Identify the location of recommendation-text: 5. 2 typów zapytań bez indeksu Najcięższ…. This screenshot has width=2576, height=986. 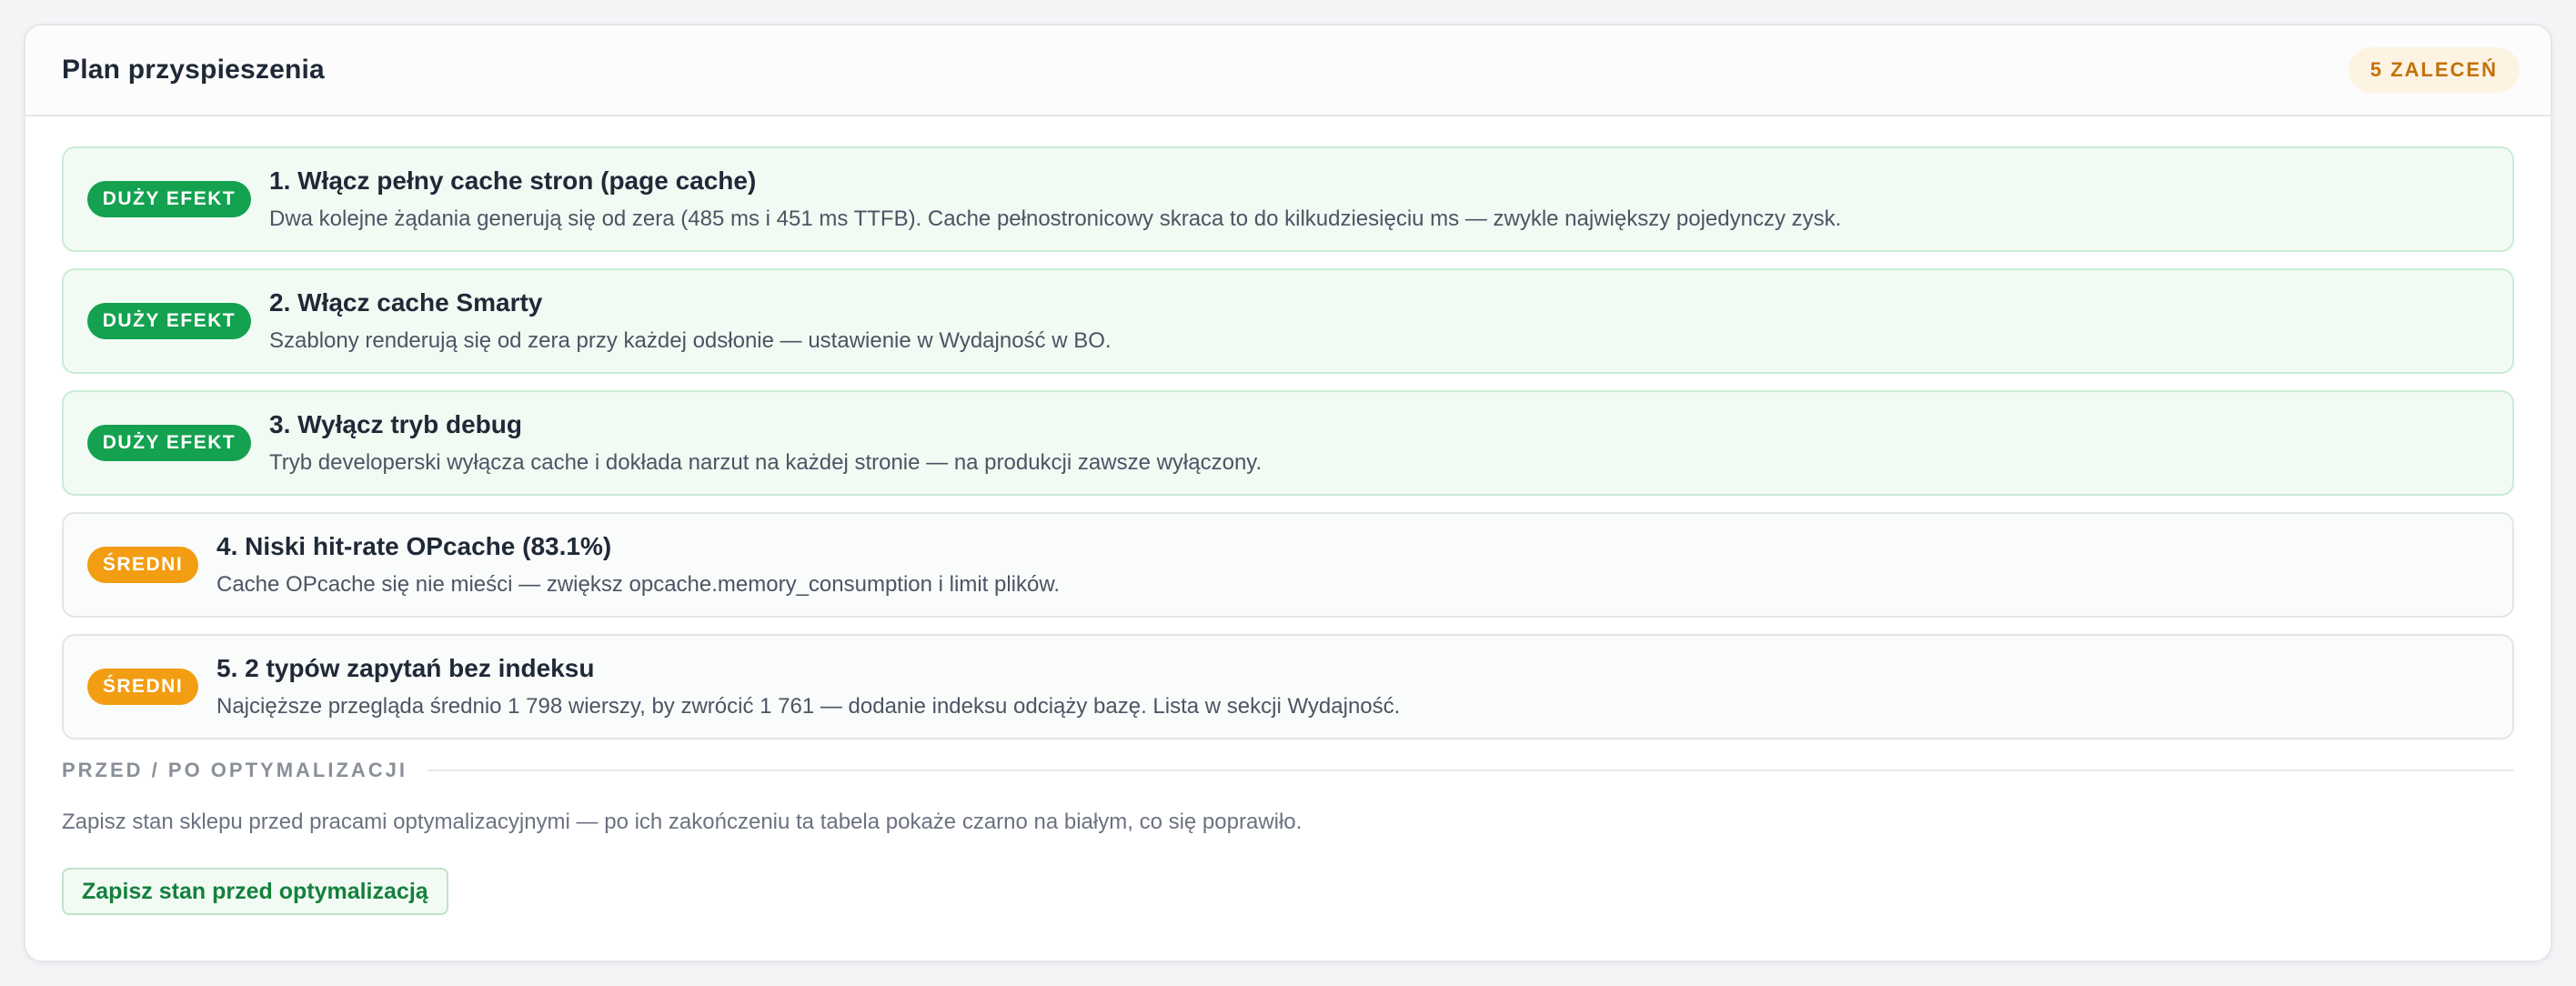
(808, 686).